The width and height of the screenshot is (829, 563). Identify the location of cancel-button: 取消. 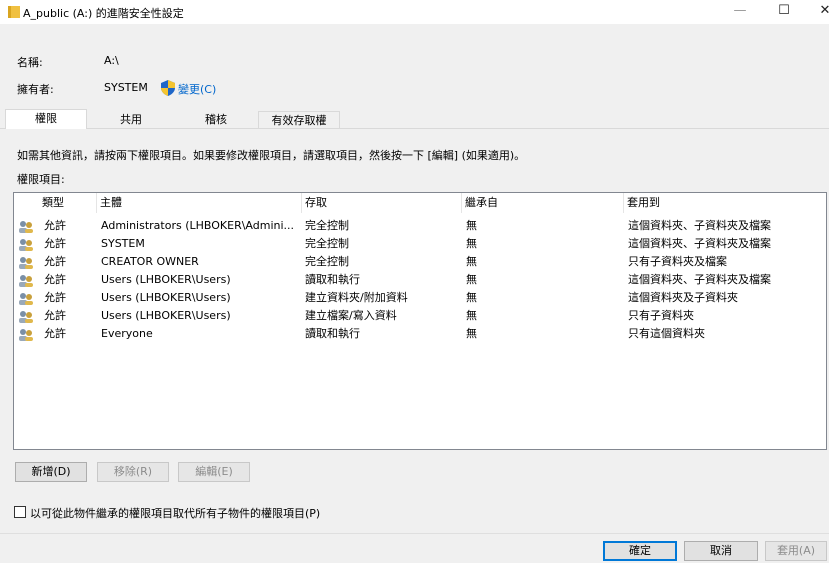
(721, 551).